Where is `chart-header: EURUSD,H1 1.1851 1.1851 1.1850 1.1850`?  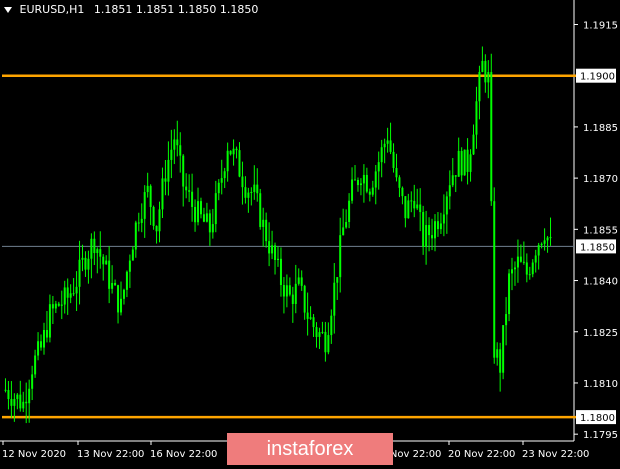
chart-header: EURUSD,H1 1.1851 1.1851 1.1850 1.1850 is located at coordinates (131, 9).